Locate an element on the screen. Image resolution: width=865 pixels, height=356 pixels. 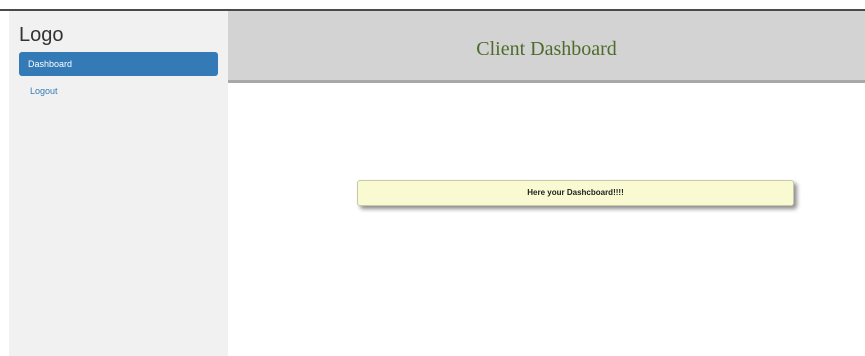
header-divider is located at coordinates (546, 81).